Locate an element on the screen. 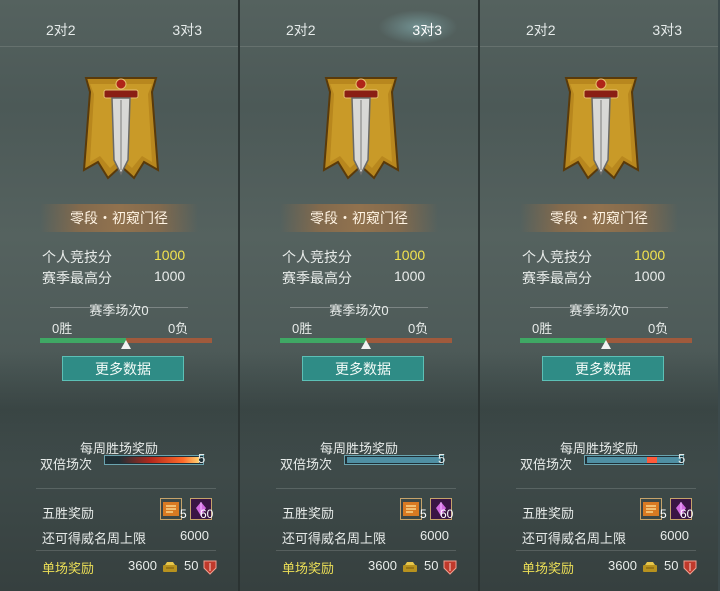 The width and height of the screenshot is (720, 591). win-loss-marker-icon is located at coordinates (126, 344).